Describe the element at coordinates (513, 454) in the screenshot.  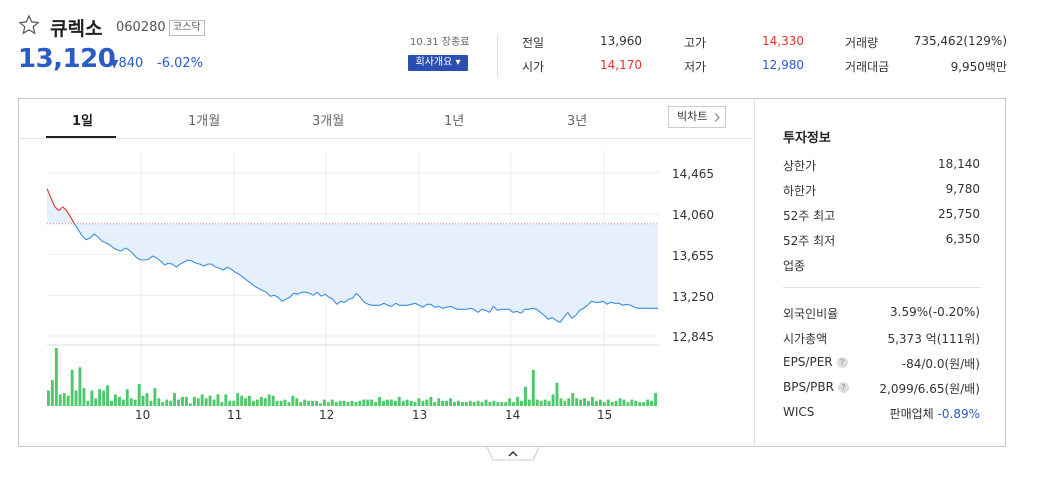
I see `collapse-handle` at that location.